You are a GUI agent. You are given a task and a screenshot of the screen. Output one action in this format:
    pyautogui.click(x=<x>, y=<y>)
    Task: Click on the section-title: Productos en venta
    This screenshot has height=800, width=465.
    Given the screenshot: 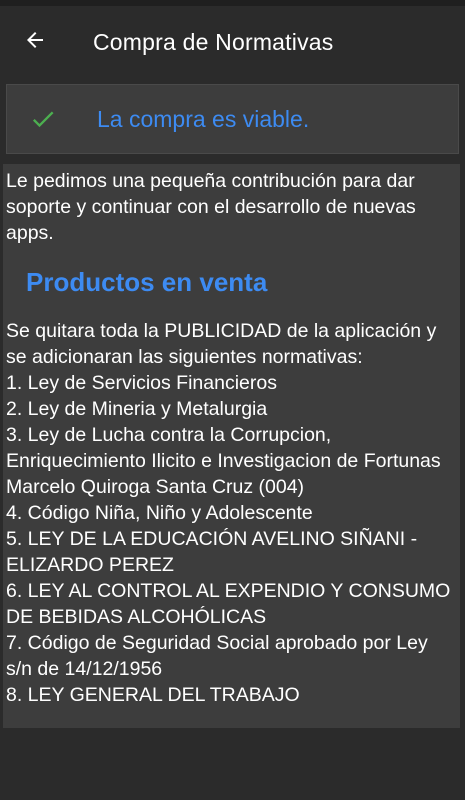 What is the action you would take?
    pyautogui.click(x=147, y=282)
    